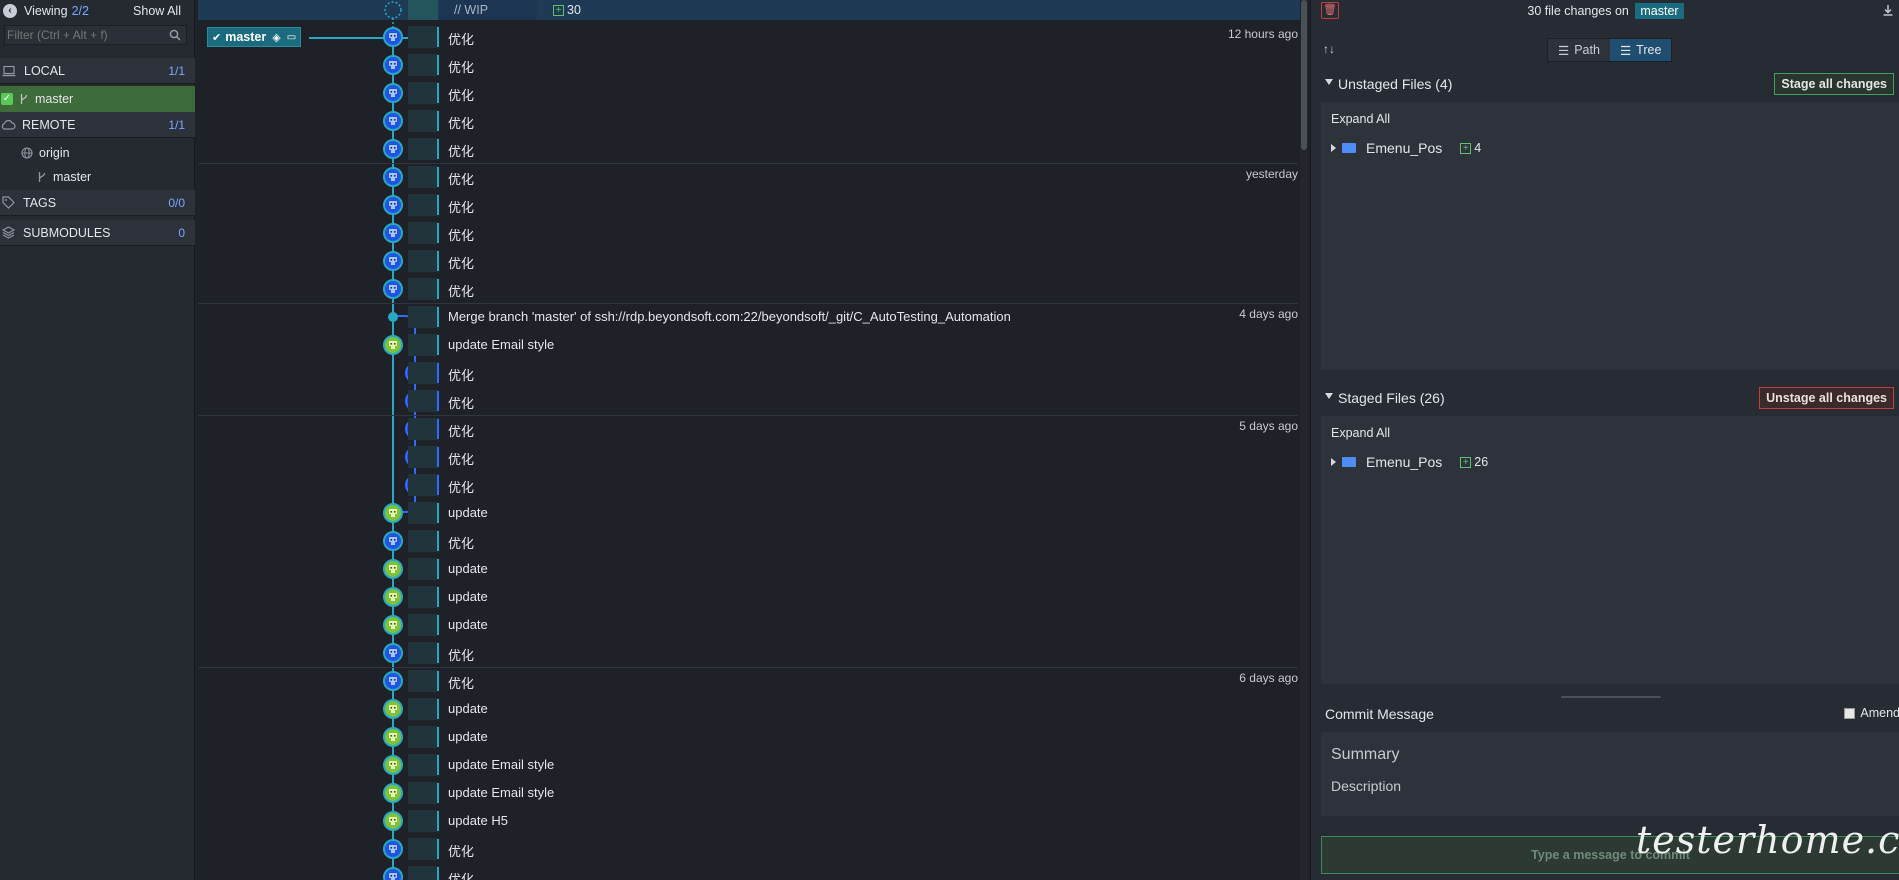 The image size is (1899, 880). What do you see at coordinates (1826, 398) in the screenshot?
I see `unstage-all-button: Unstage all changes` at bounding box center [1826, 398].